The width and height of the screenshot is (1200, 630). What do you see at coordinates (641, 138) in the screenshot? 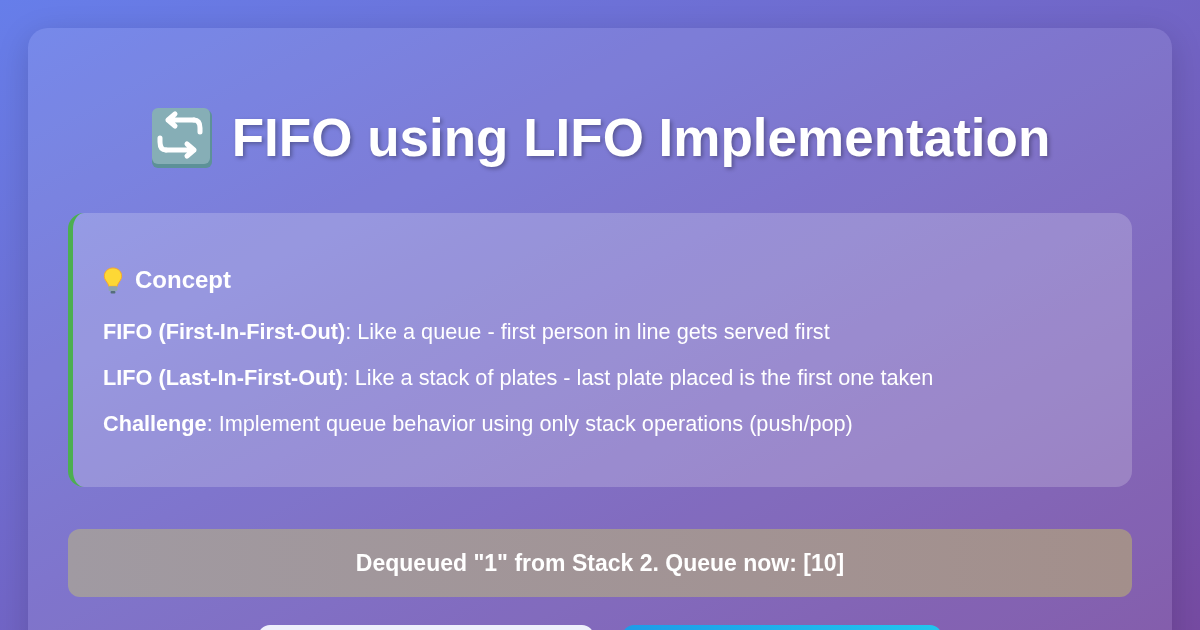
I see `page-title: FIFO using LIFO Implementation` at bounding box center [641, 138].